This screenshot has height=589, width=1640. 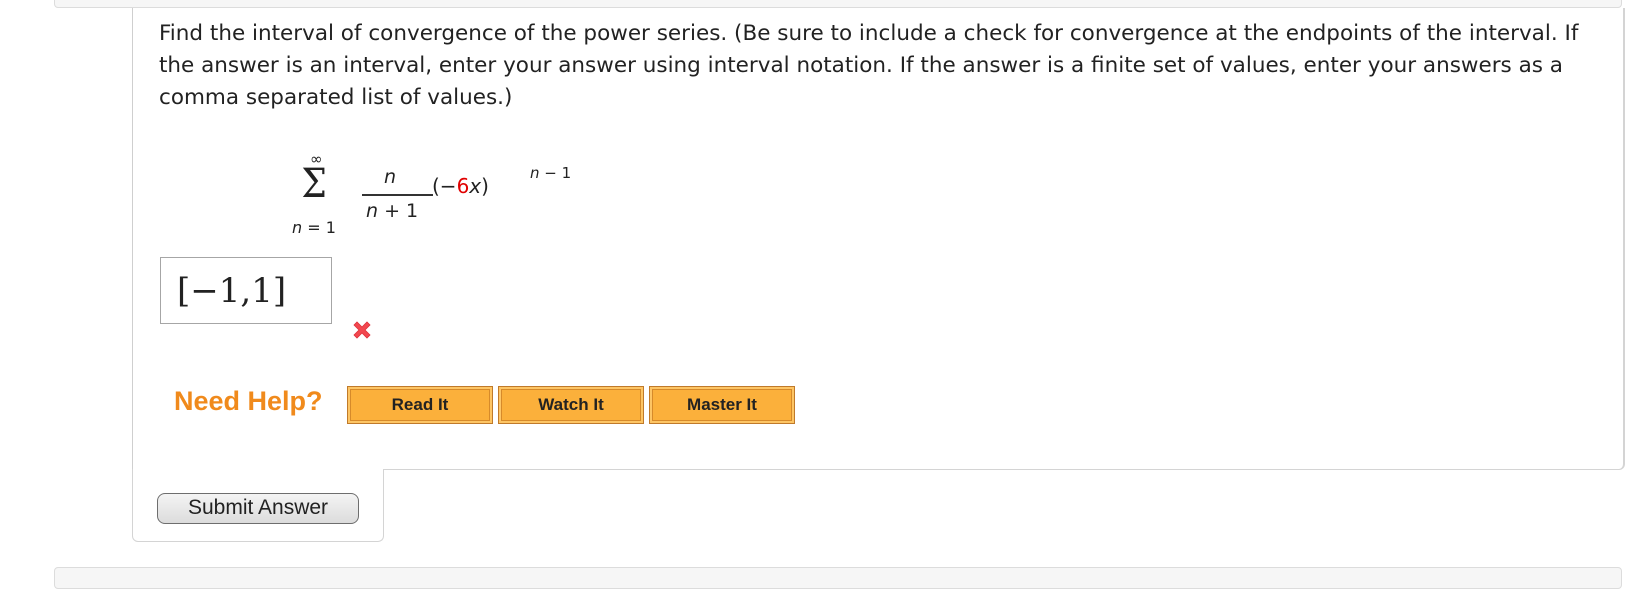 What do you see at coordinates (316, 159) in the screenshot?
I see `upper-limit: ∞` at bounding box center [316, 159].